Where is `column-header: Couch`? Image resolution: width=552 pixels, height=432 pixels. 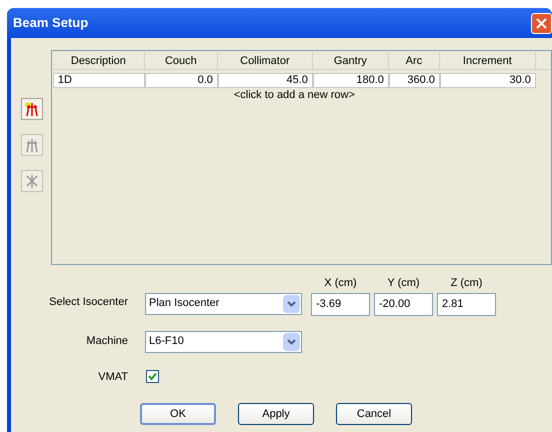
column-header: Couch is located at coordinates (181, 60).